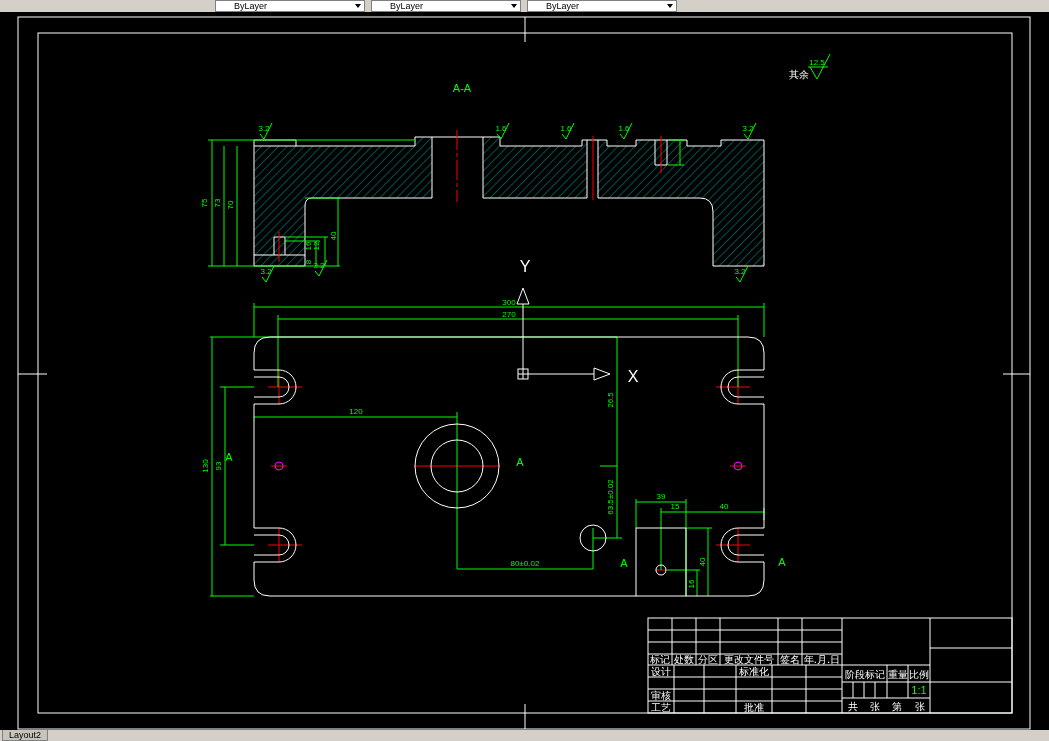 Image resolution: width=1049 pixels, height=741 pixels. Describe the element at coordinates (205, 466) in the screenshot. I see `dimension-text: 130` at that location.